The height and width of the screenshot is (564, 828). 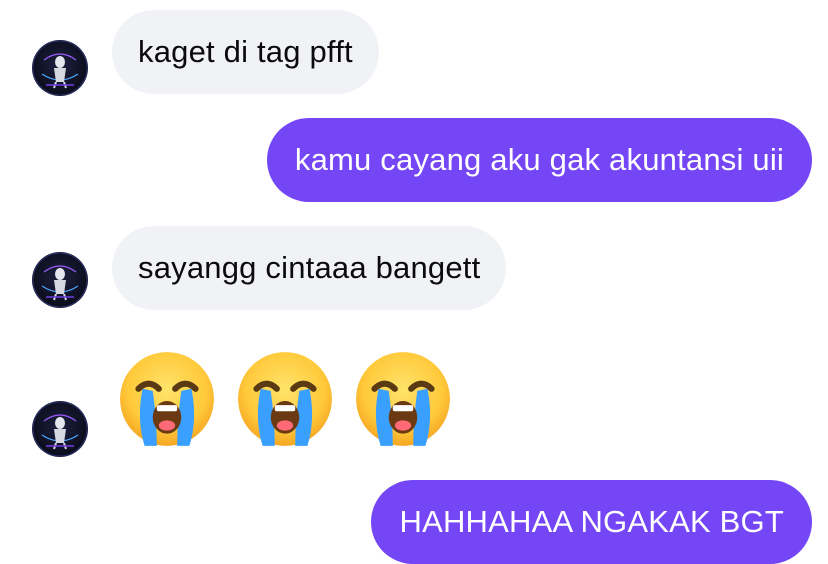 I want to click on emoji-message, so click(x=285, y=399).